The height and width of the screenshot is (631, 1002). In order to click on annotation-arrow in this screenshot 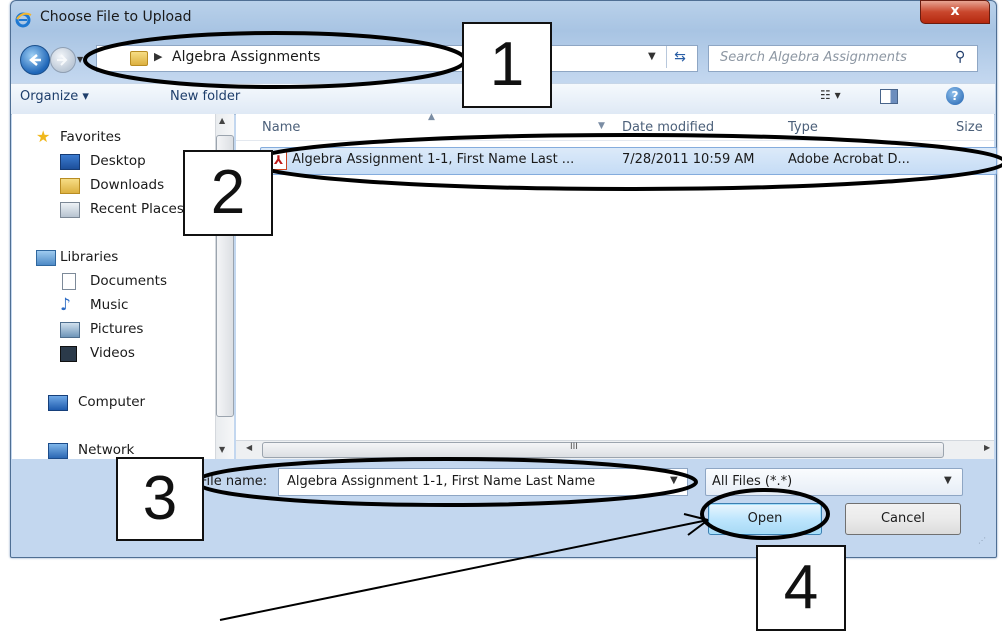, I will do `click(464, 570)`.